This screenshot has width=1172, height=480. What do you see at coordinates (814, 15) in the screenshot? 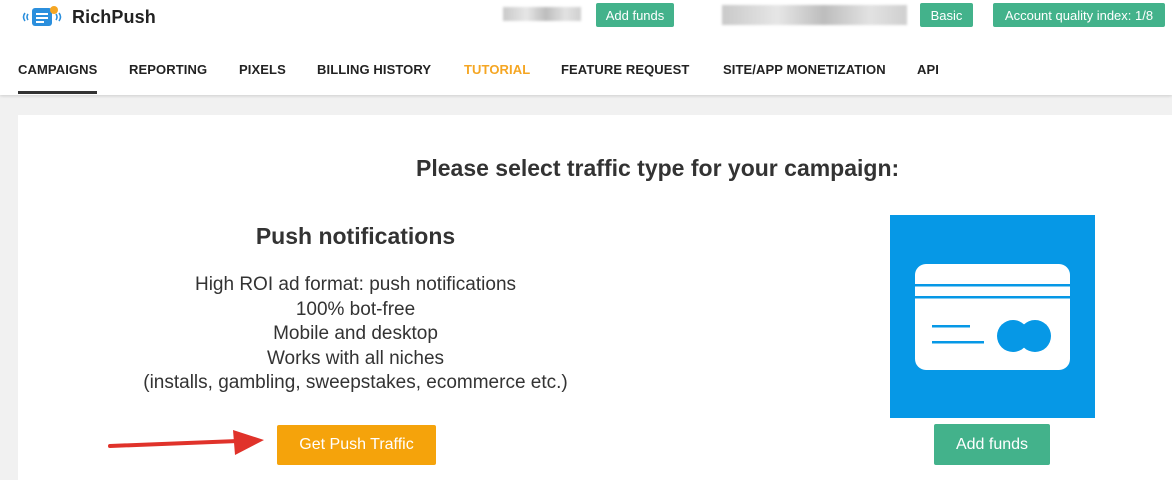
I see `redacted-account-email` at bounding box center [814, 15].